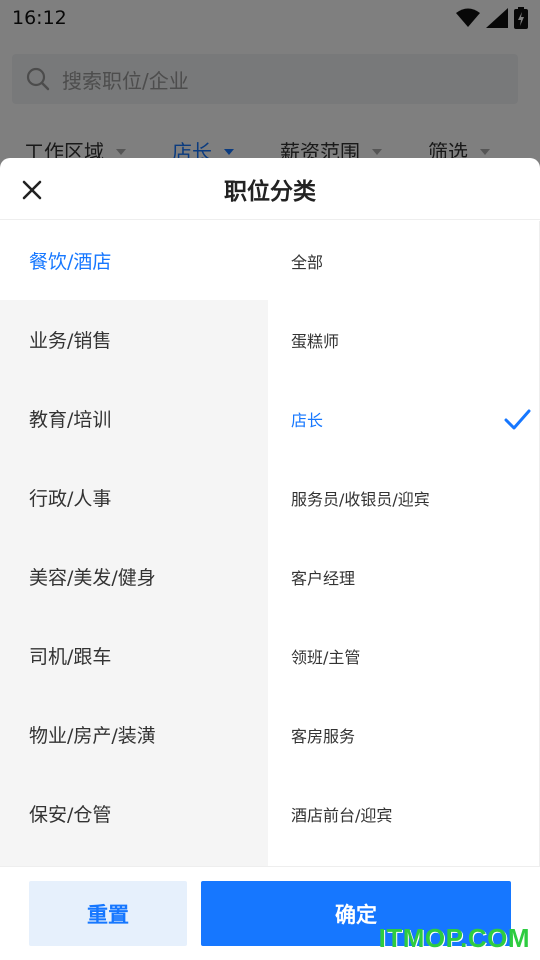 The image size is (540, 960). What do you see at coordinates (403, 734) in the screenshot?
I see `position-item-room-service: 客房服务` at bounding box center [403, 734].